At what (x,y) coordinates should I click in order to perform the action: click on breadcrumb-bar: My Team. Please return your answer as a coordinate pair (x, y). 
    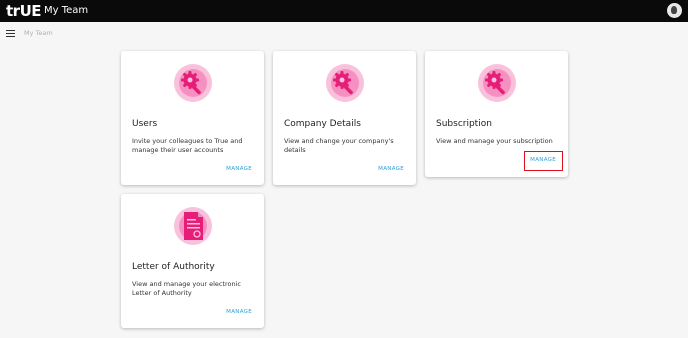
    Looking at the image, I should click on (344, 33).